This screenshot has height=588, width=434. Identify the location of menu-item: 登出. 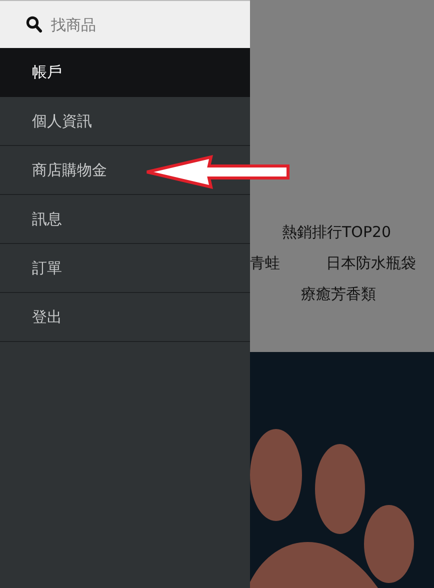
(47, 317).